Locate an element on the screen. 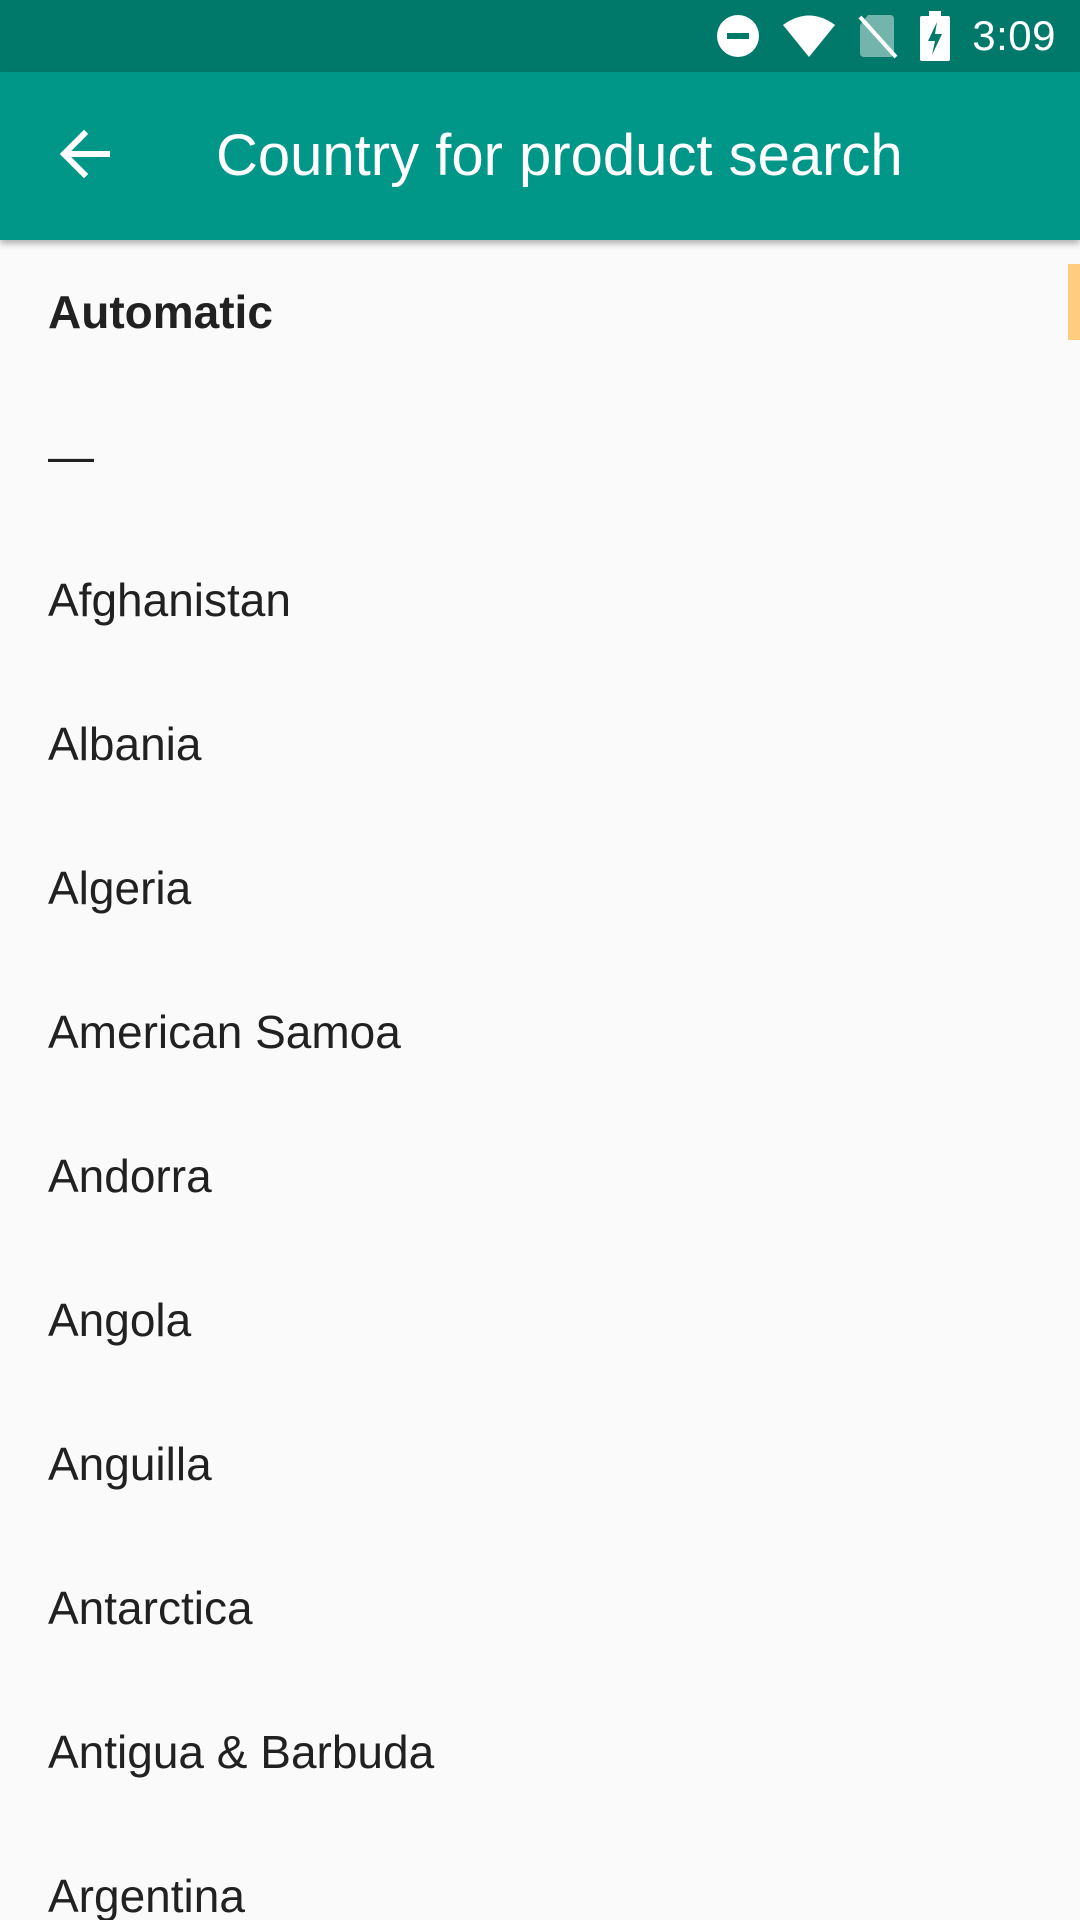 The height and width of the screenshot is (1920, 1080). list-item-anguilla: Anguilla is located at coordinates (540, 1464).